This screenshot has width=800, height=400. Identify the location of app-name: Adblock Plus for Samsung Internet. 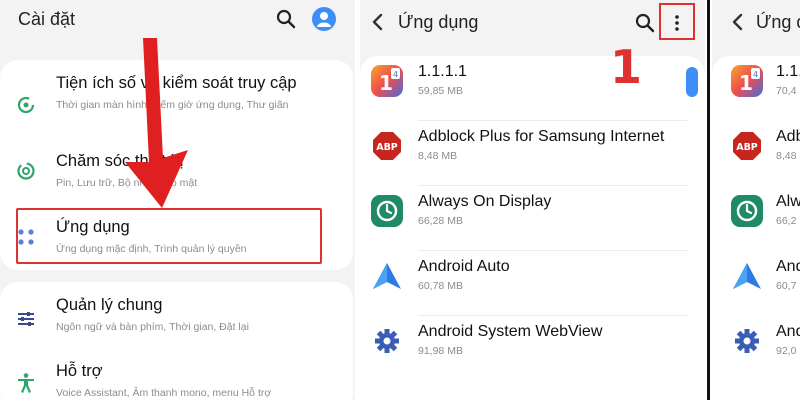
(541, 136).